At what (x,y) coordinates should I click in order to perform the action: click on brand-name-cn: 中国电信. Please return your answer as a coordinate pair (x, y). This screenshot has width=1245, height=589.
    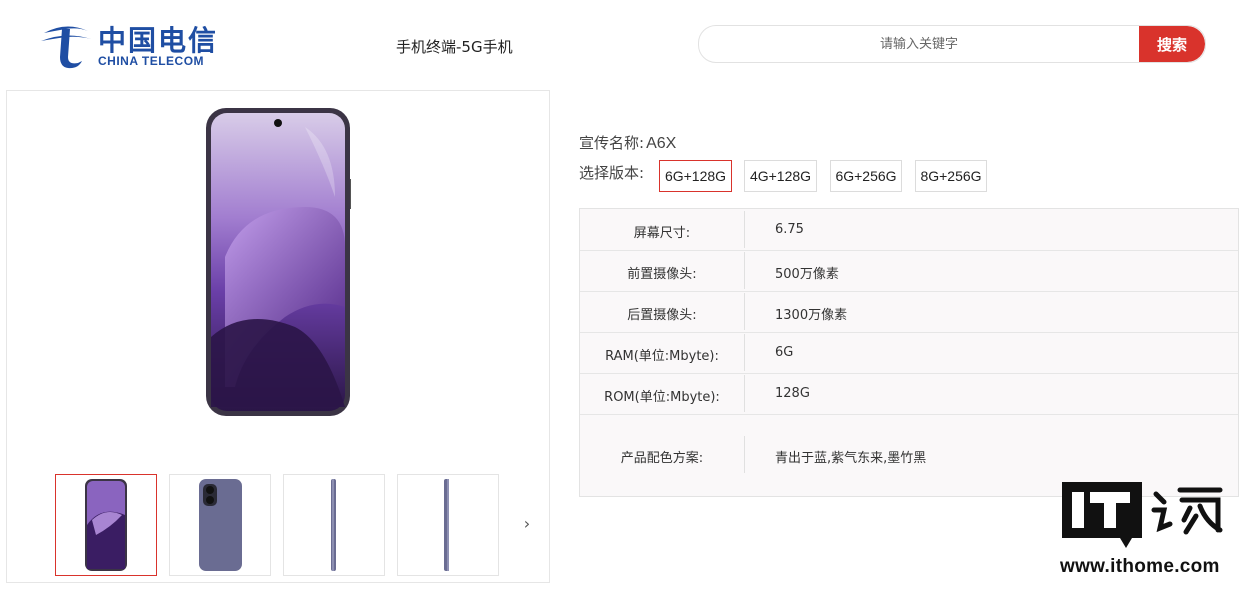
    Looking at the image, I should click on (158, 40).